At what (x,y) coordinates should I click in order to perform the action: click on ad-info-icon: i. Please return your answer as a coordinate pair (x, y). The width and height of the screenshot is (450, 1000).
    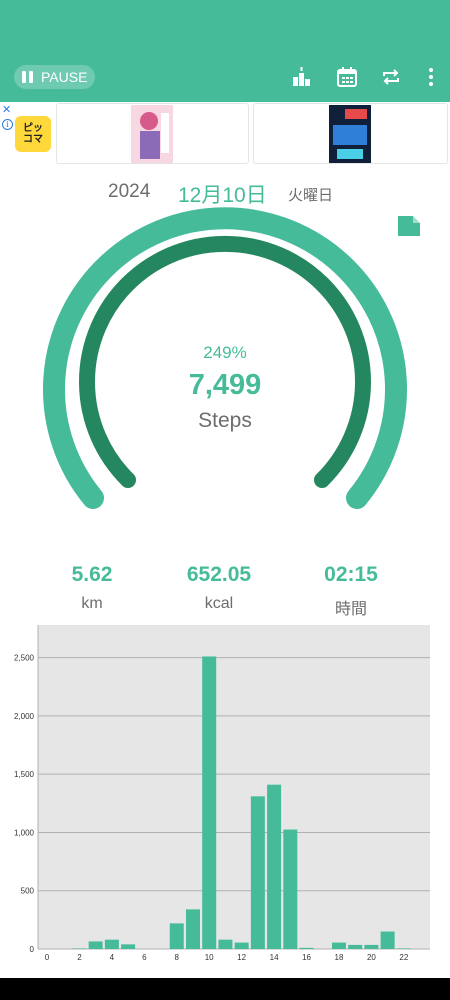
    Looking at the image, I should click on (7, 124).